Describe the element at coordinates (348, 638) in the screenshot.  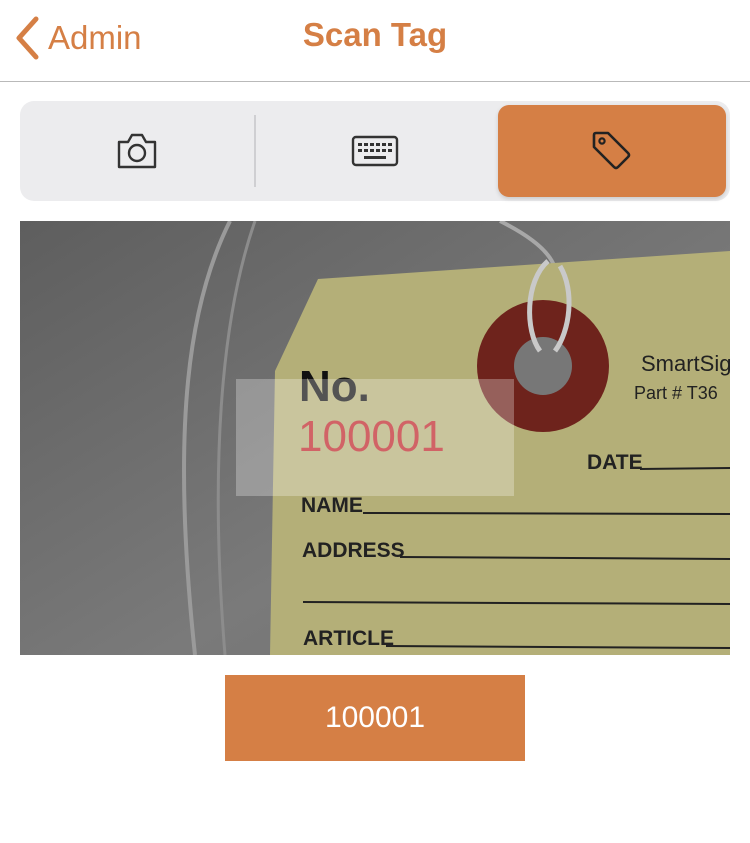
I see `tag-article-label: ARTICLE` at that location.